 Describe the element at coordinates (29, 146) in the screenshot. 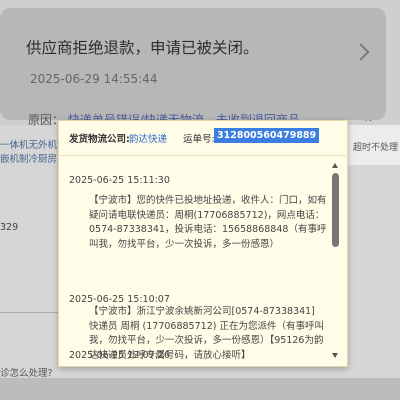

I see `product-title-line: 一体机无外机党` at that location.